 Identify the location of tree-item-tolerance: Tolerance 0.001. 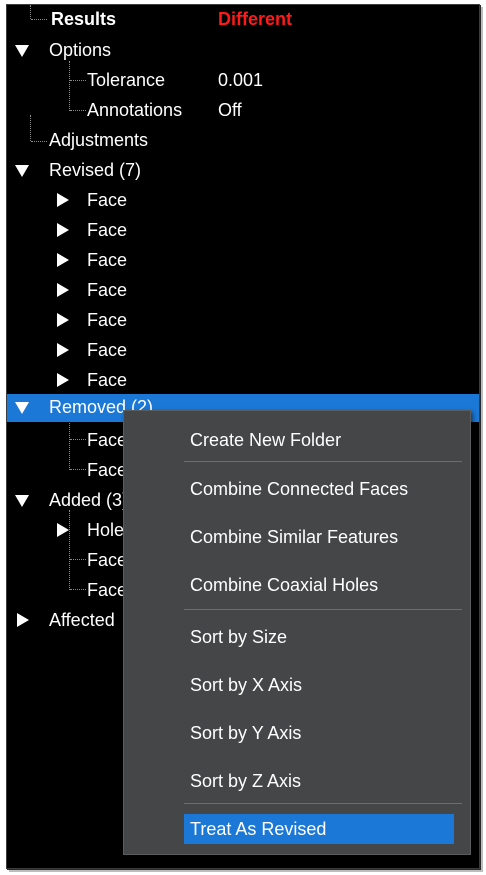
(243, 81).